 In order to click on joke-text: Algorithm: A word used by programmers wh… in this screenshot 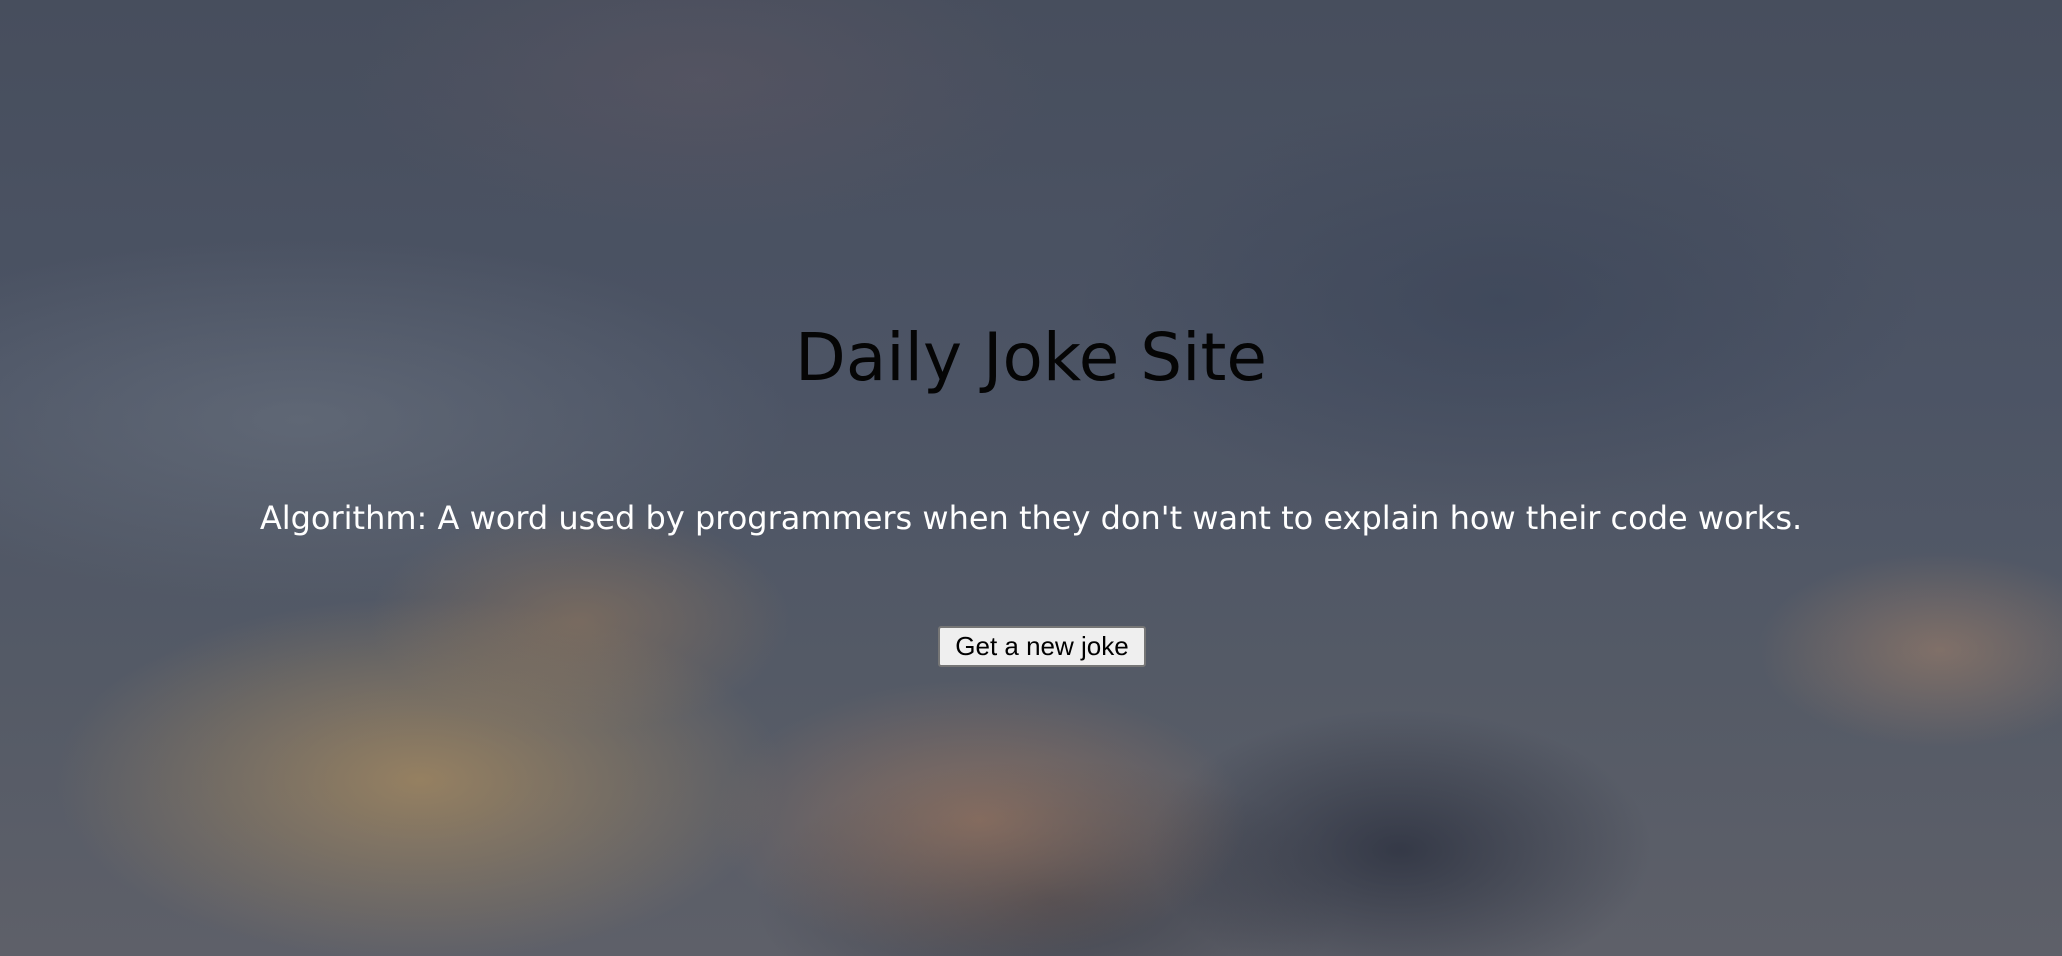, I will do `click(1031, 518)`.